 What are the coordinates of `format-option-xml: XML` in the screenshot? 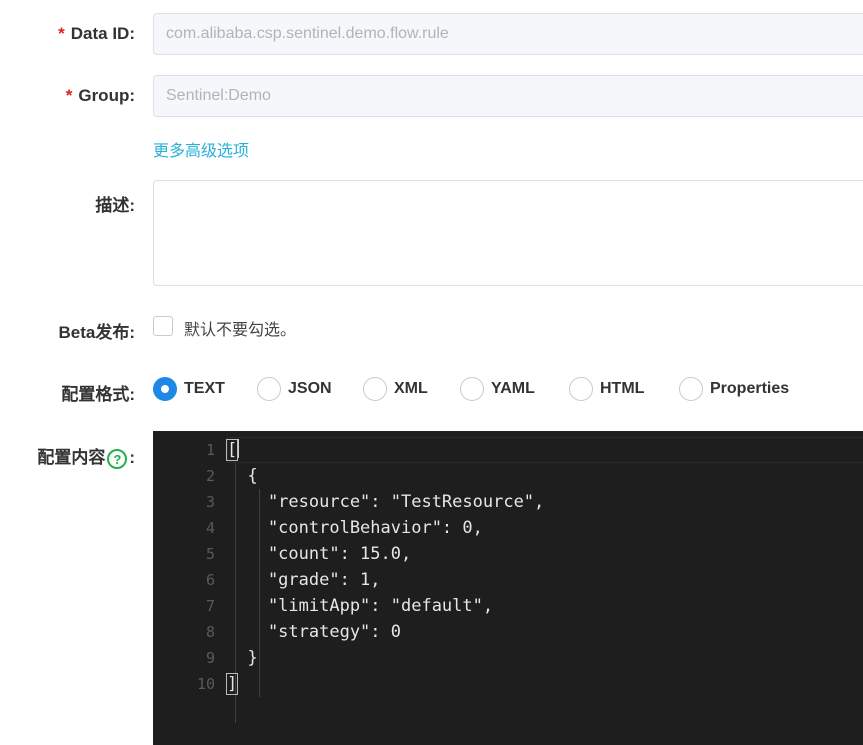 It's located at (395, 389).